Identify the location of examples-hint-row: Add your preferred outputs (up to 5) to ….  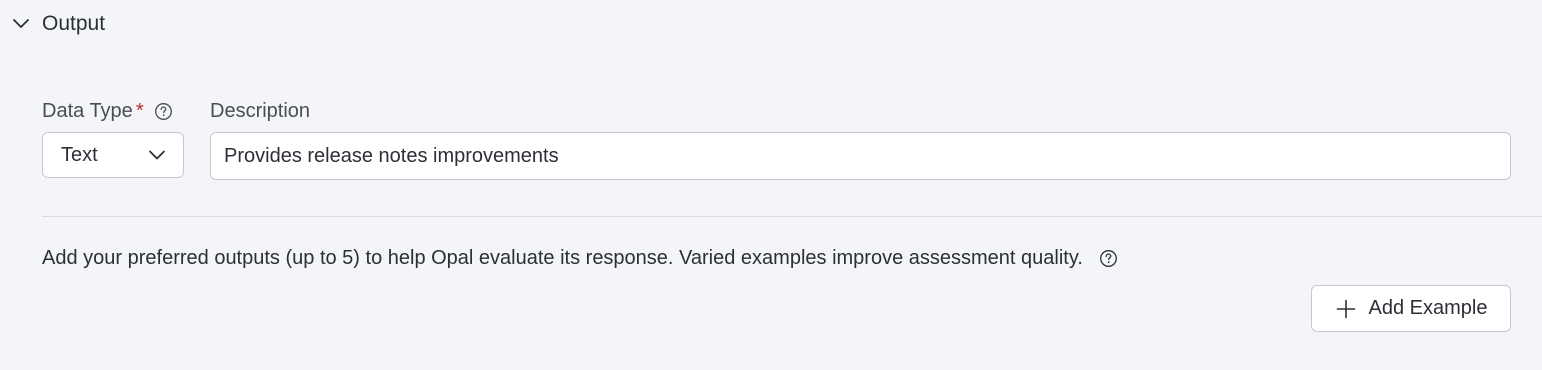
(580, 258).